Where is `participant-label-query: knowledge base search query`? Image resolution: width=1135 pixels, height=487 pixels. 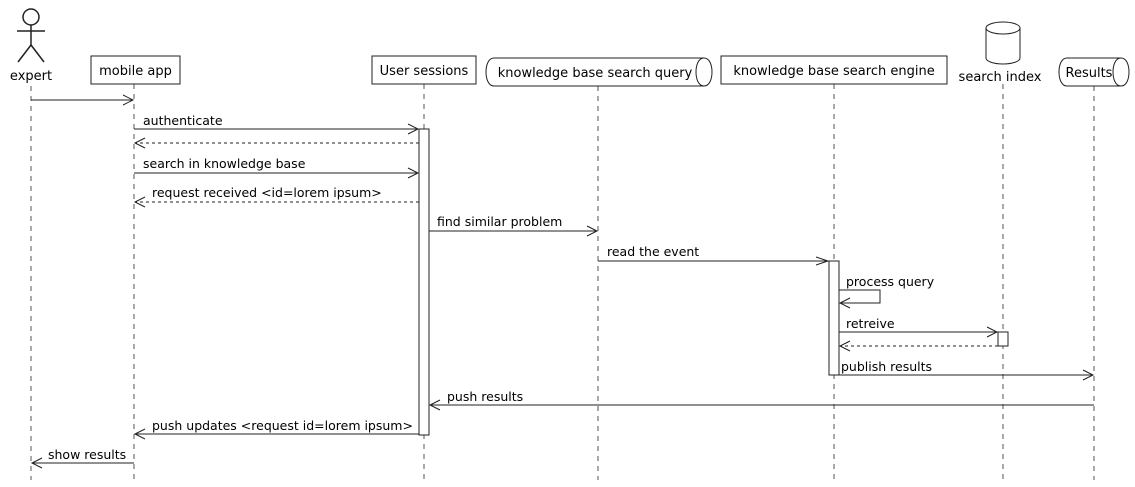
participant-label-query: knowledge base search query is located at coordinates (595, 73).